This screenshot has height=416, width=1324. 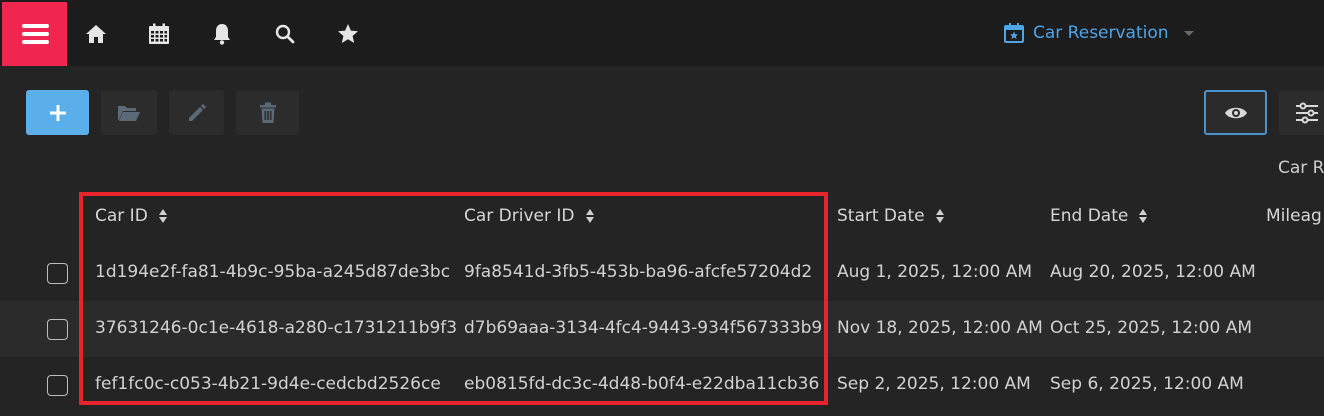 I want to click on view-toggle-button, so click(x=1235, y=112).